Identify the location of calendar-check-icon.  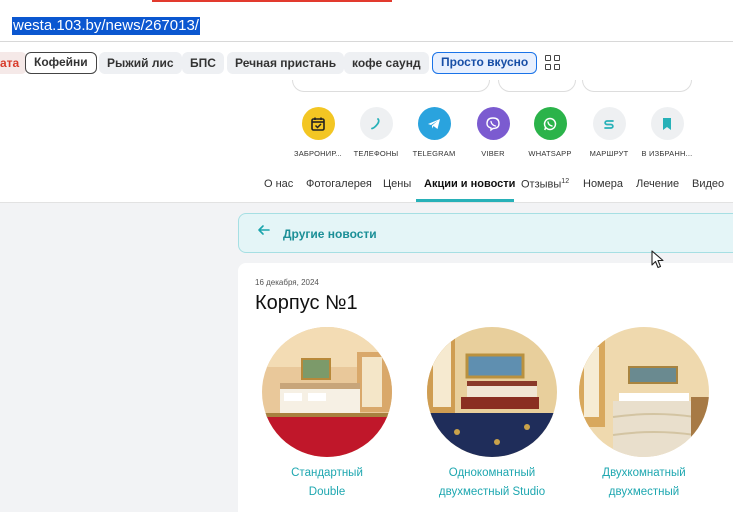
(318, 123).